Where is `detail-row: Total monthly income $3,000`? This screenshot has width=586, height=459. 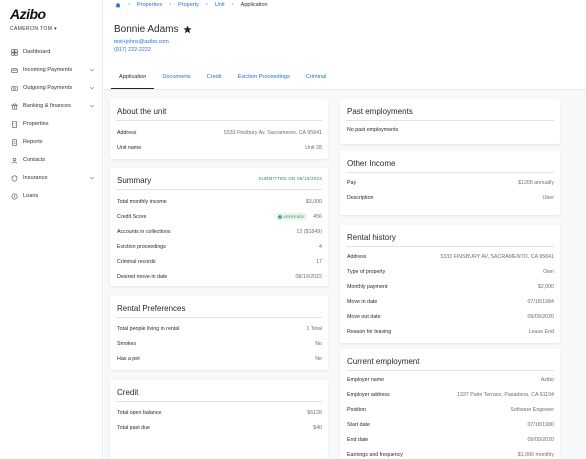
detail-row: Total monthly income $3,000 is located at coordinates (219, 201).